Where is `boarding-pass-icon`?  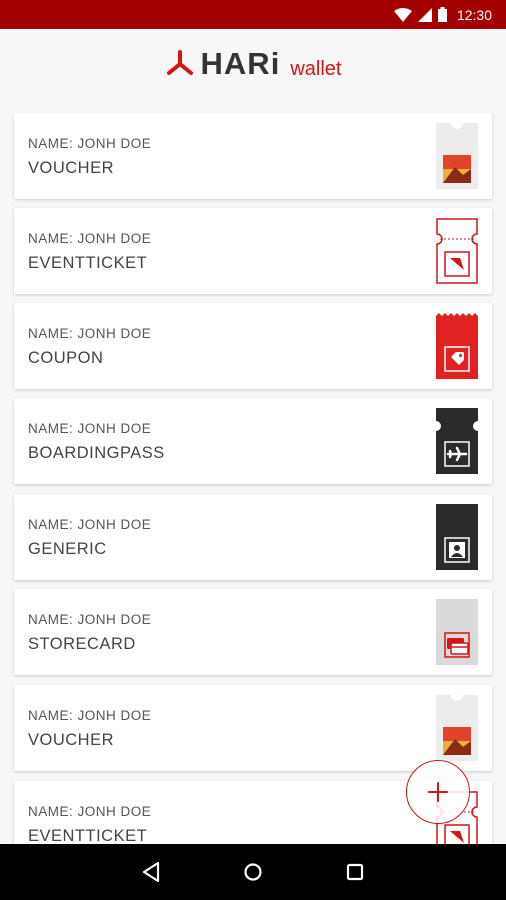 boarding-pass-icon is located at coordinates (457, 441).